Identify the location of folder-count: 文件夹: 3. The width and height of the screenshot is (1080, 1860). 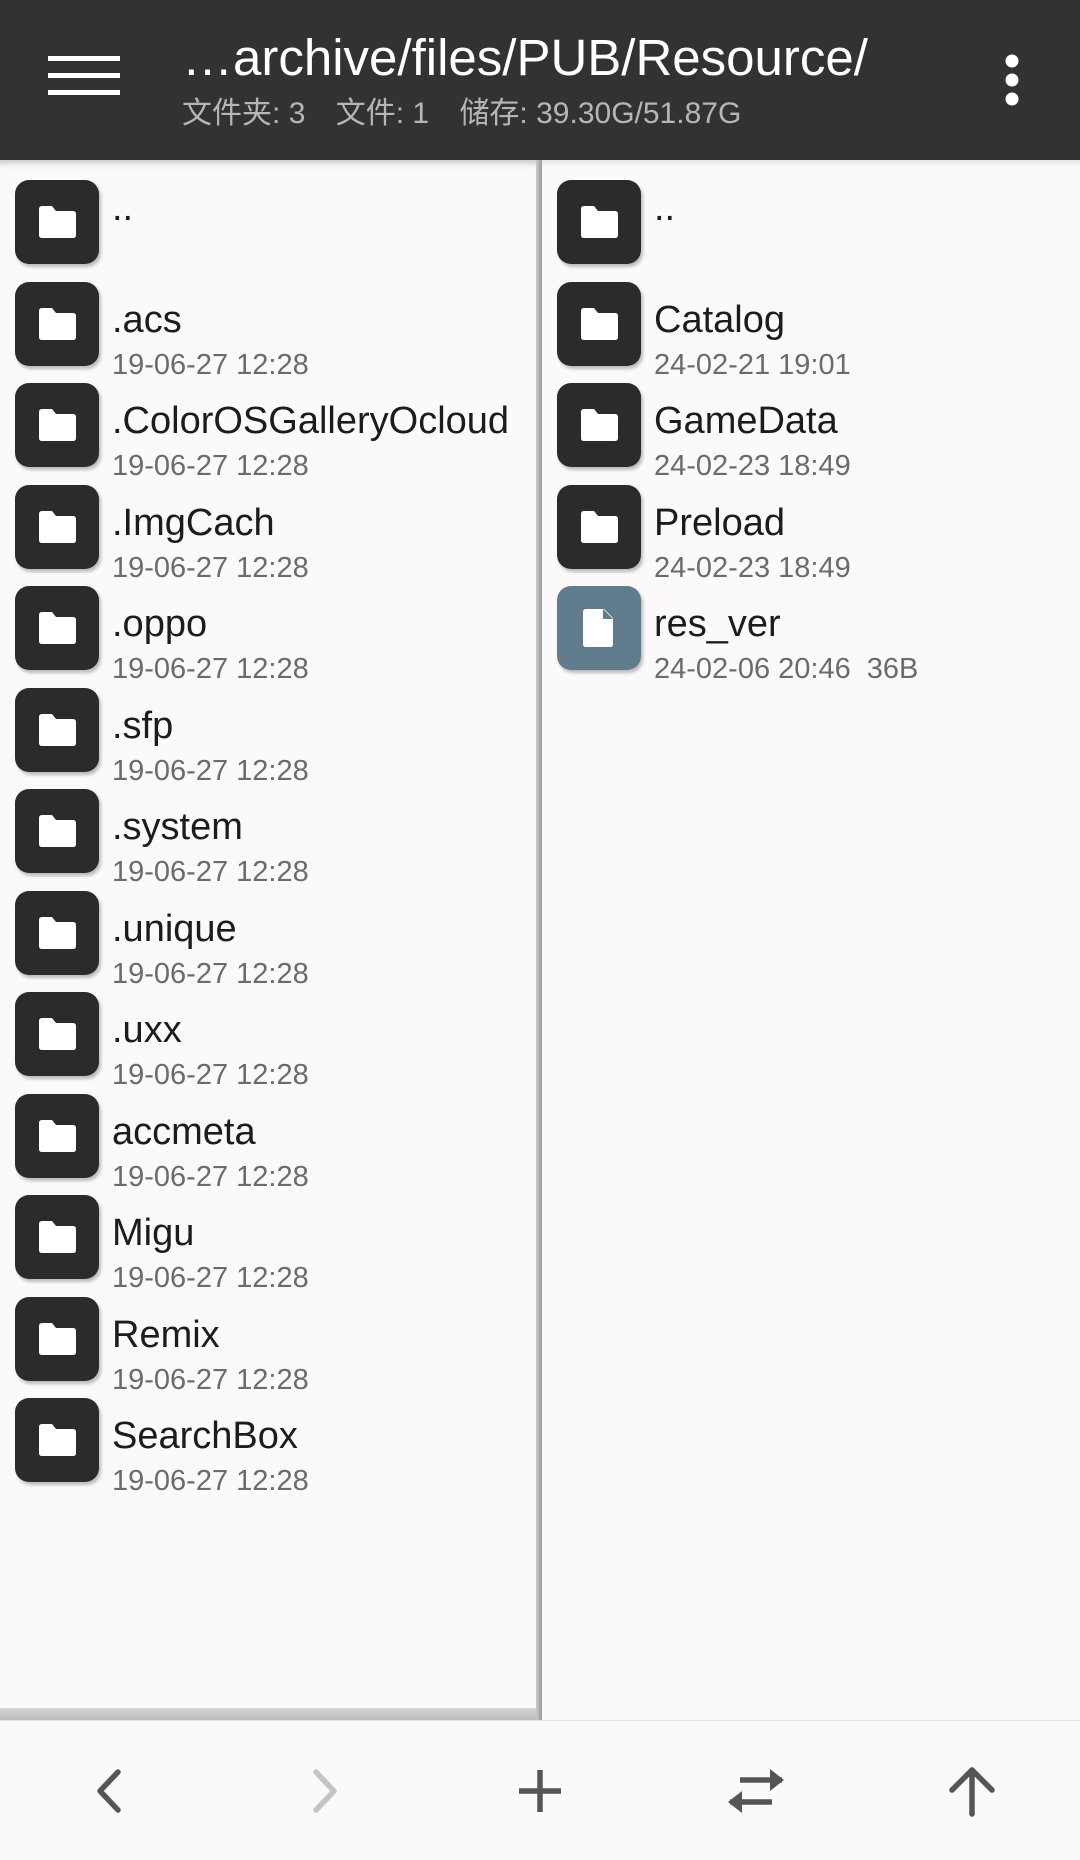
(244, 113).